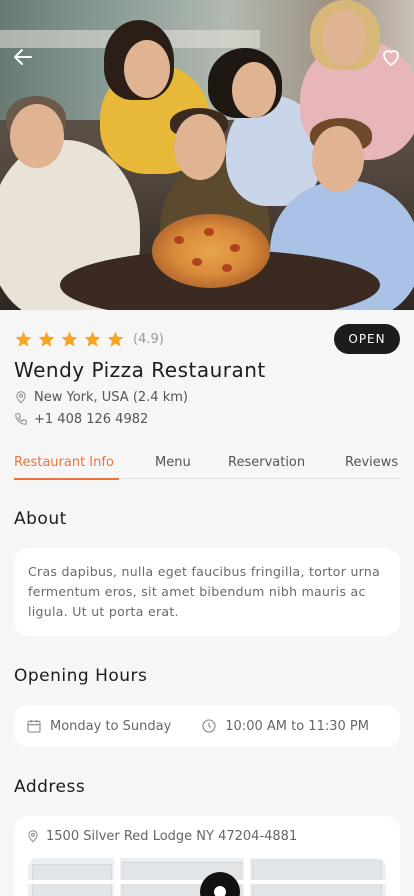 This screenshot has height=896, width=414. I want to click on tab-bar: Restaurant Info Menu Reservation Reviews, so click(207, 467).